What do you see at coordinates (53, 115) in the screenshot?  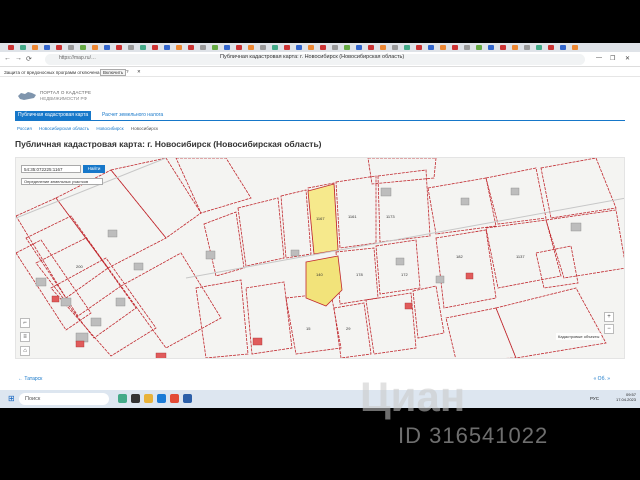 I see `tab-public-map: Публичная кадастровая карта` at bounding box center [53, 115].